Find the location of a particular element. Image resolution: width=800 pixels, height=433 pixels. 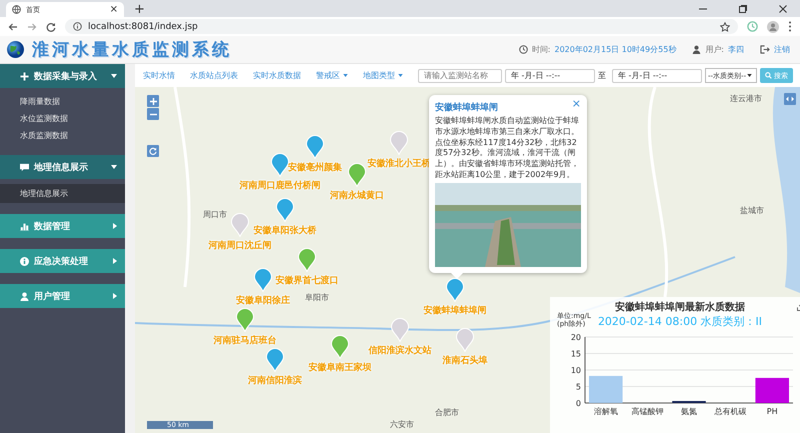

x-tick-label: 溶解氧 is located at coordinates (606, 411).